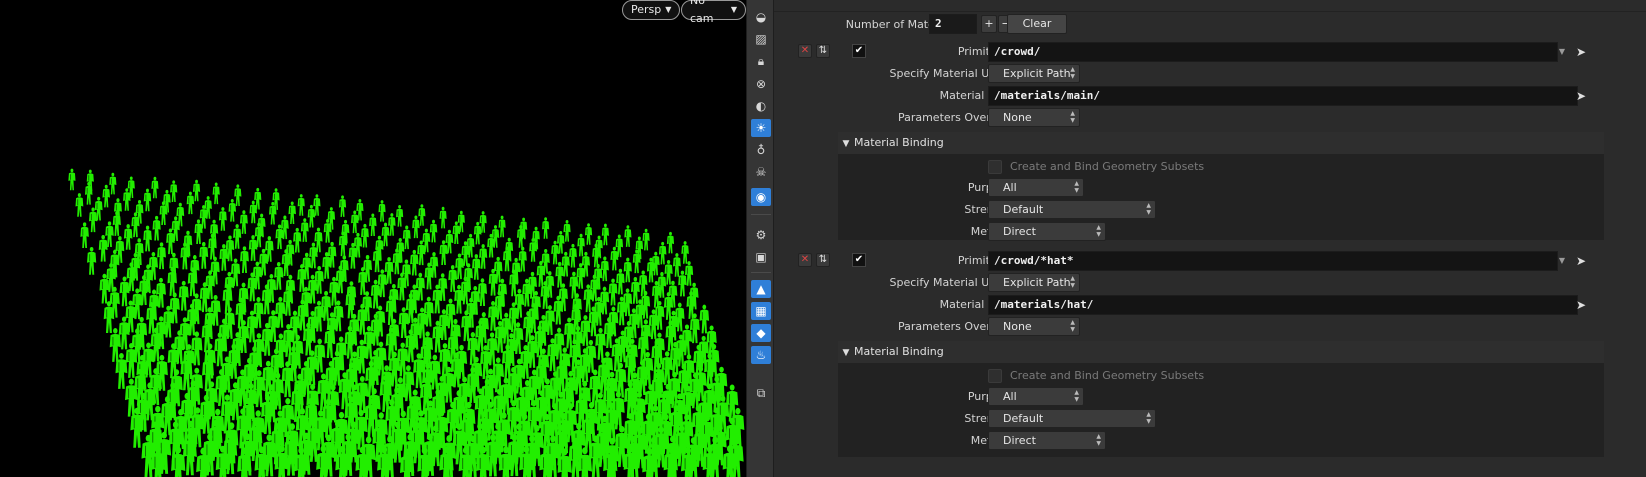 This screenshot has width=1646, height=477. I want to click on color-icon: ▲, so click(761, 289).